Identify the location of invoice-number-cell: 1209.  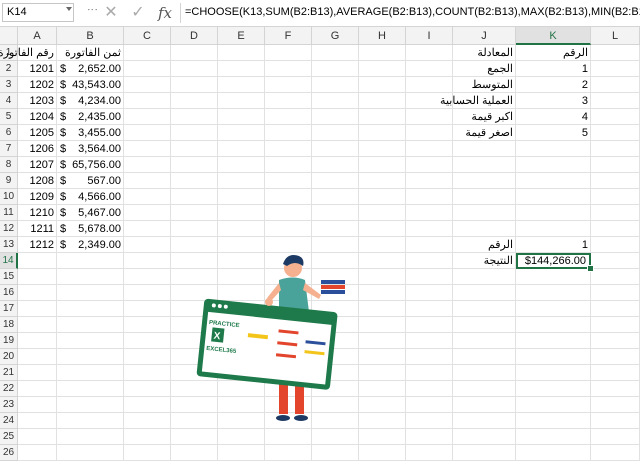
(37, 197).